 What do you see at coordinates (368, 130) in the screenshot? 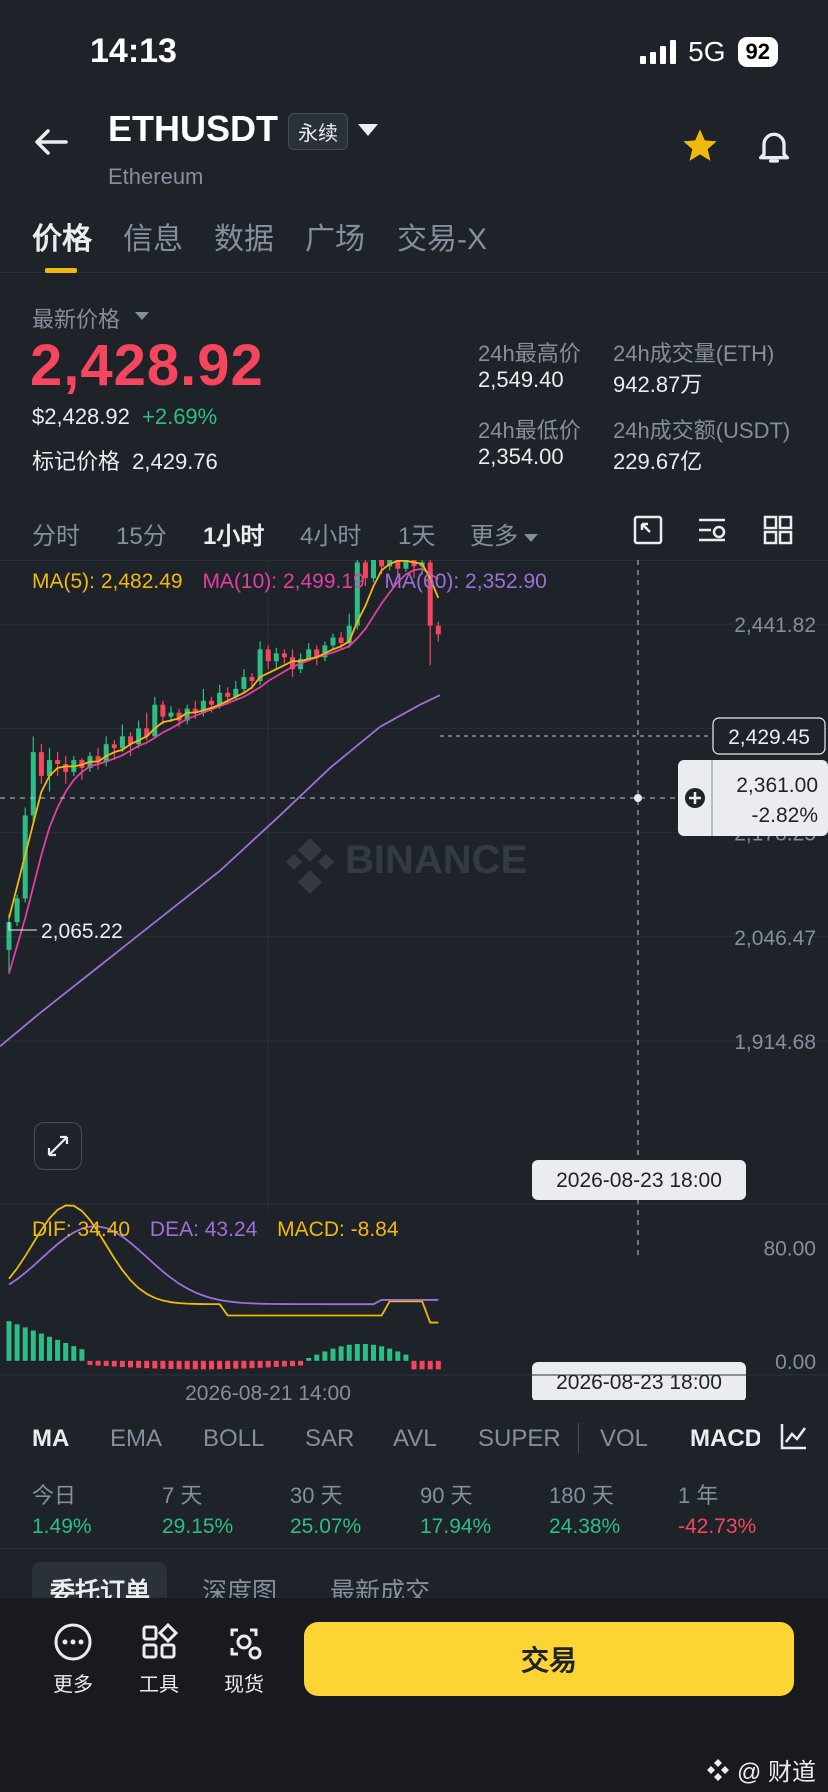
I see `symbol-dropdown-icon` at bounding box center [368, 130].